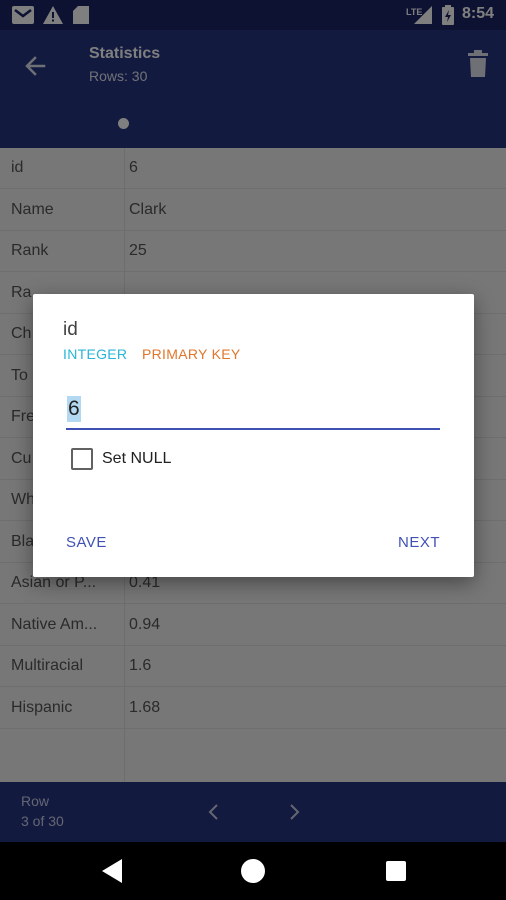 The height and width of the screenshot is (900, 506). I want to click on system-navigation-bar, so click(253, 871).